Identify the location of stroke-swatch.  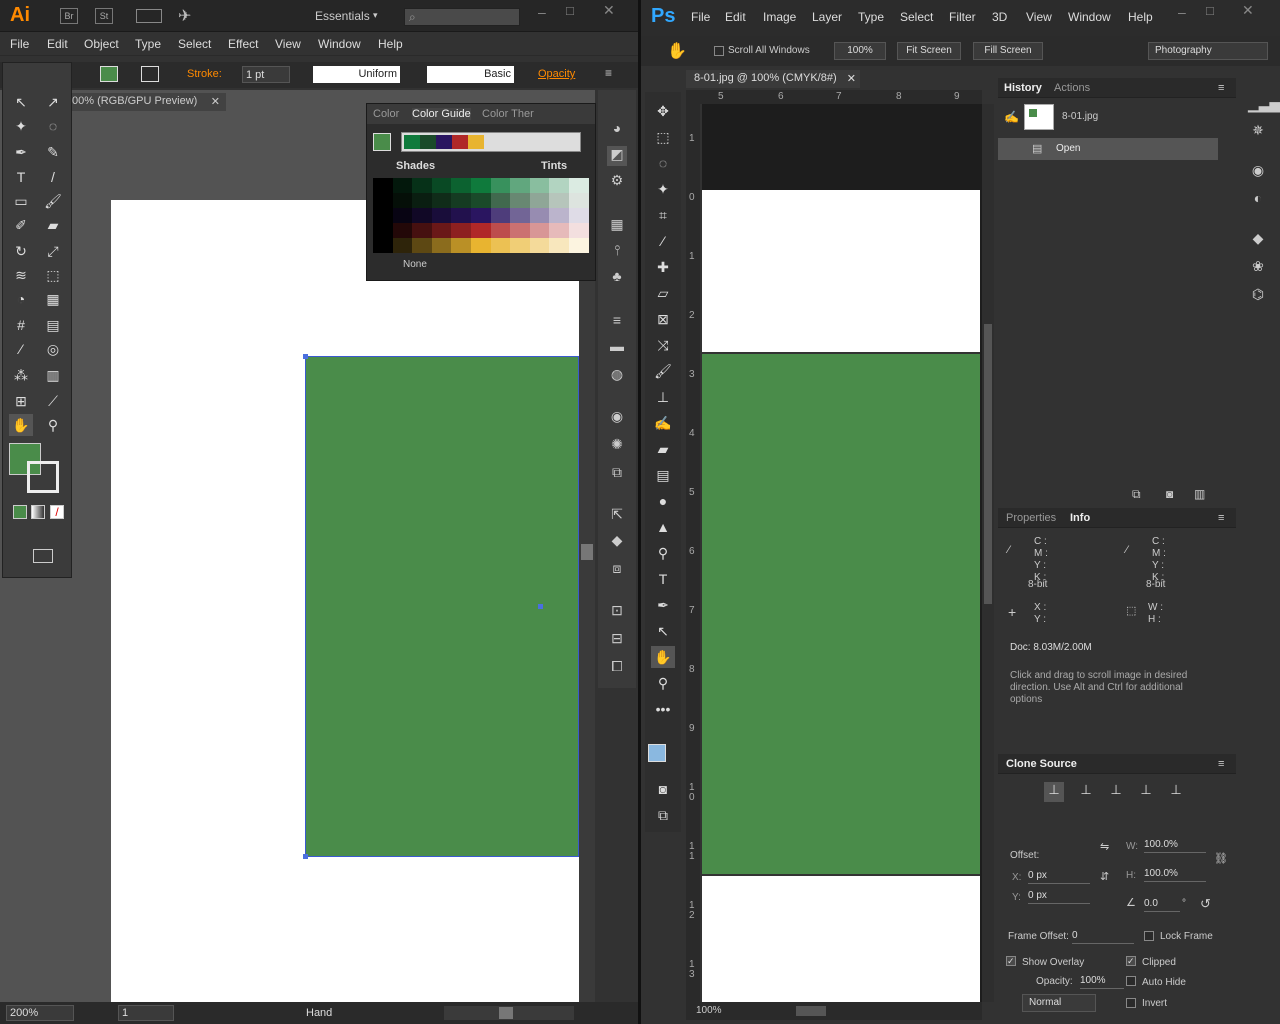
(150, 74).